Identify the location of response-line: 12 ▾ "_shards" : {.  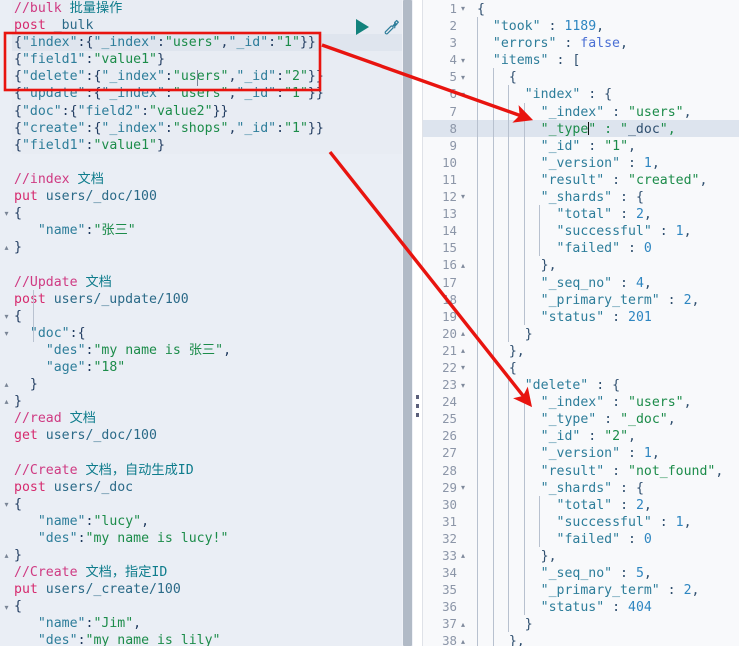
(581, 197).